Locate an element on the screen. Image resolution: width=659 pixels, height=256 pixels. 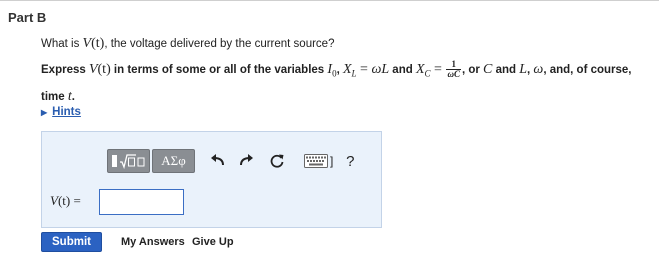
instruction-fragment: . is located at coordinates (73, 97).